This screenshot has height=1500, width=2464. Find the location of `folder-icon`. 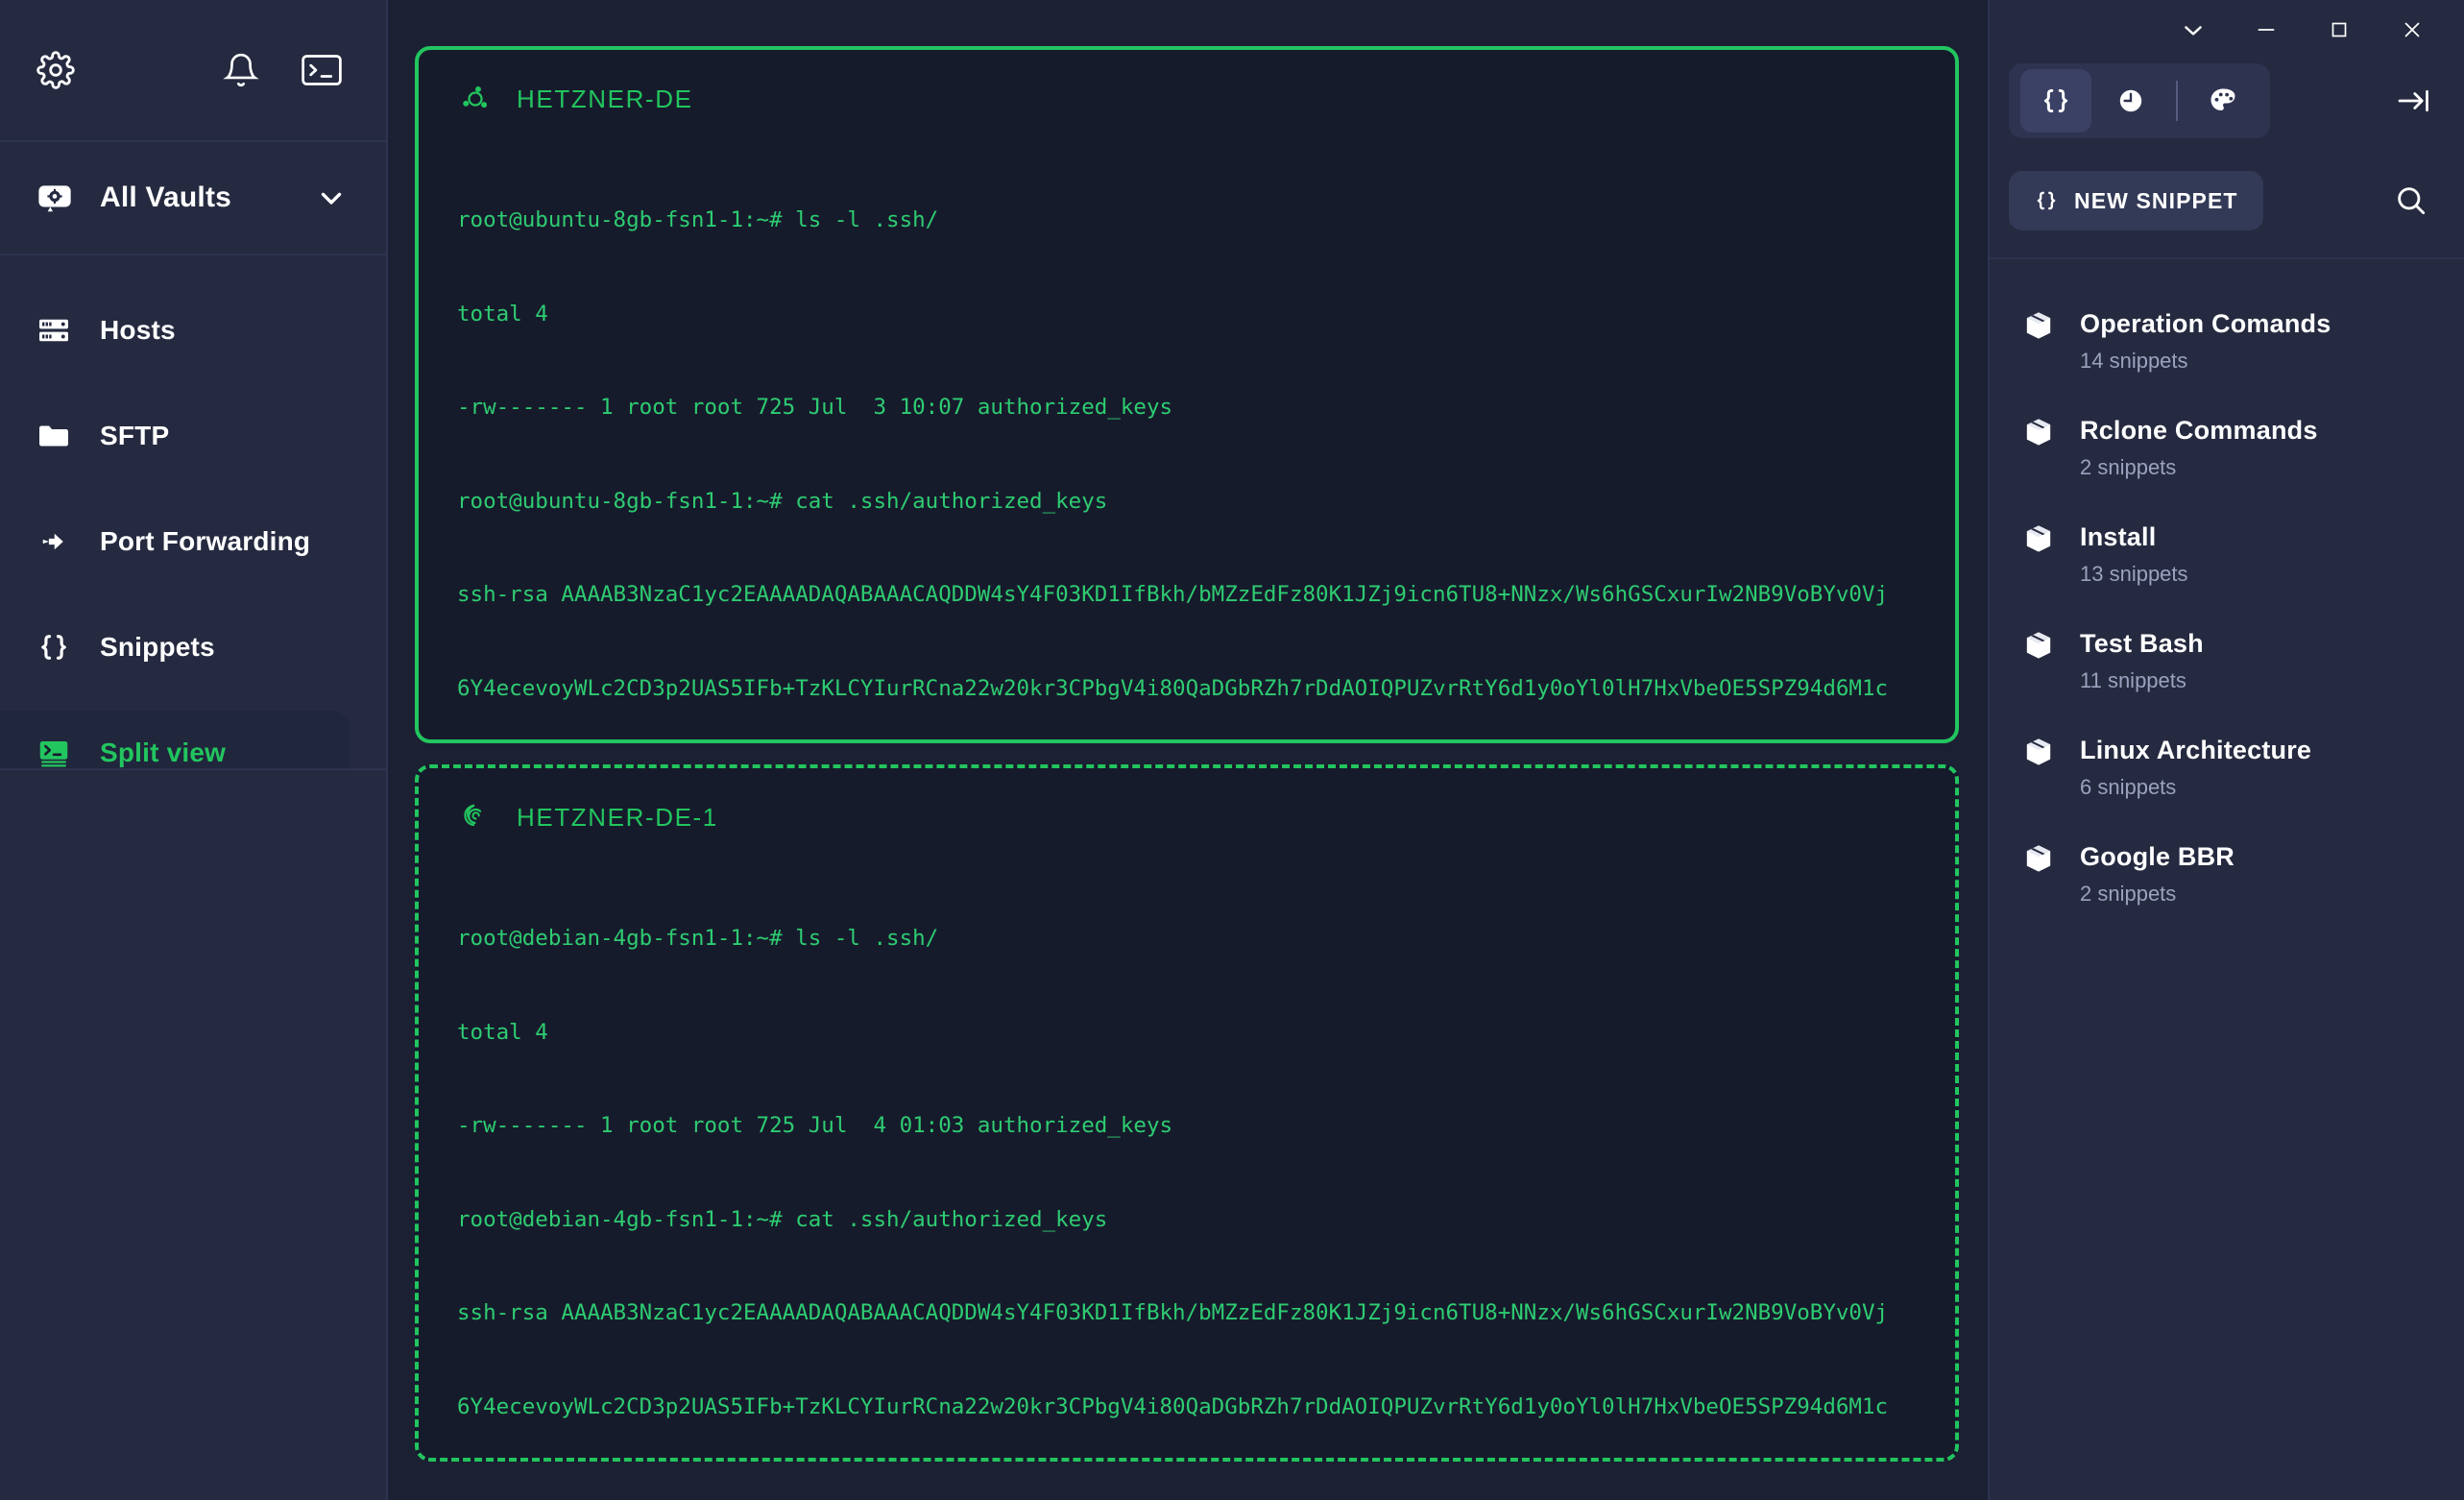

folder-icon is located at coordinates (53, 436).